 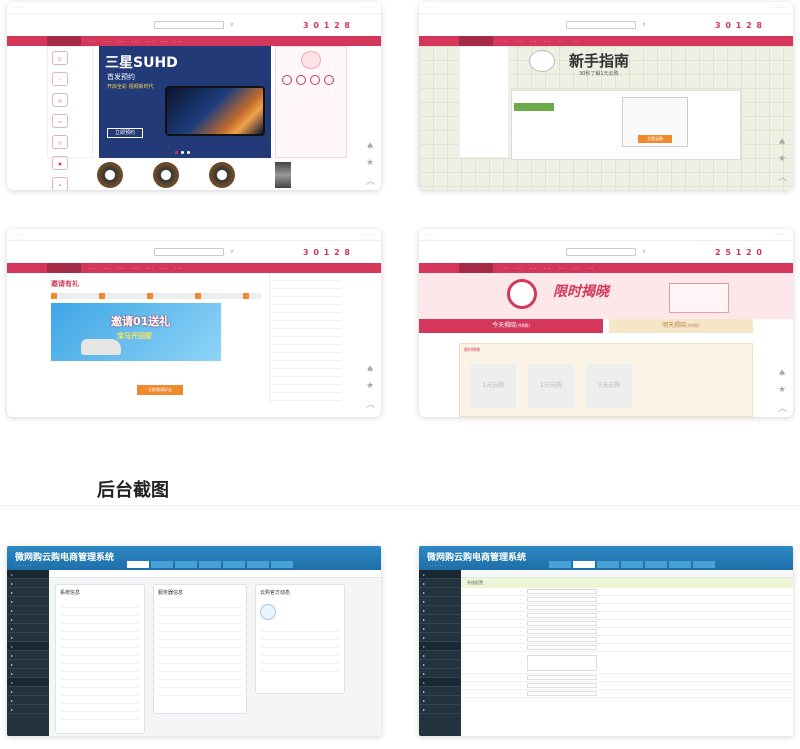 I want to click on guide-button: 立即云购, so click(x=655, y=139).